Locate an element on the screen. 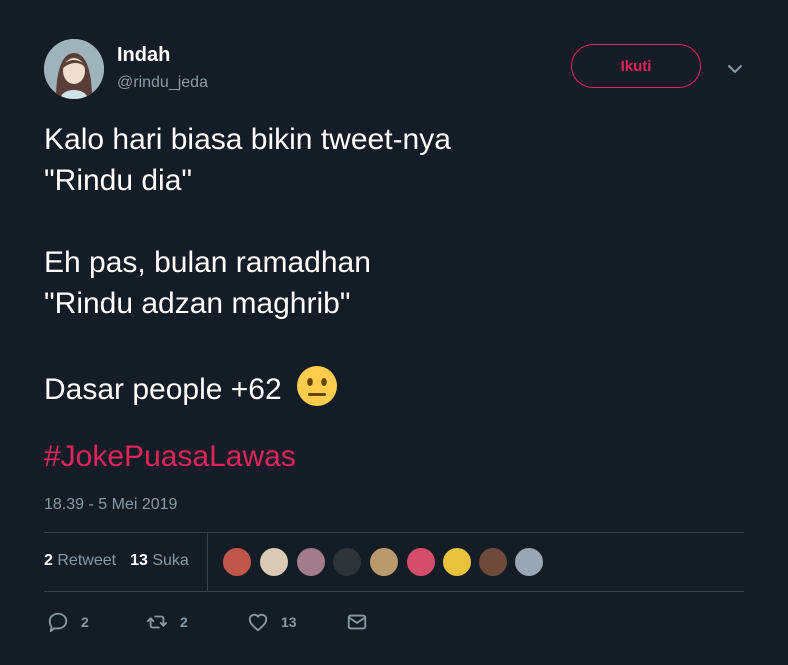 This screenshot has height=665, width=788. envelope-icon is located at coordinates (357, 622).